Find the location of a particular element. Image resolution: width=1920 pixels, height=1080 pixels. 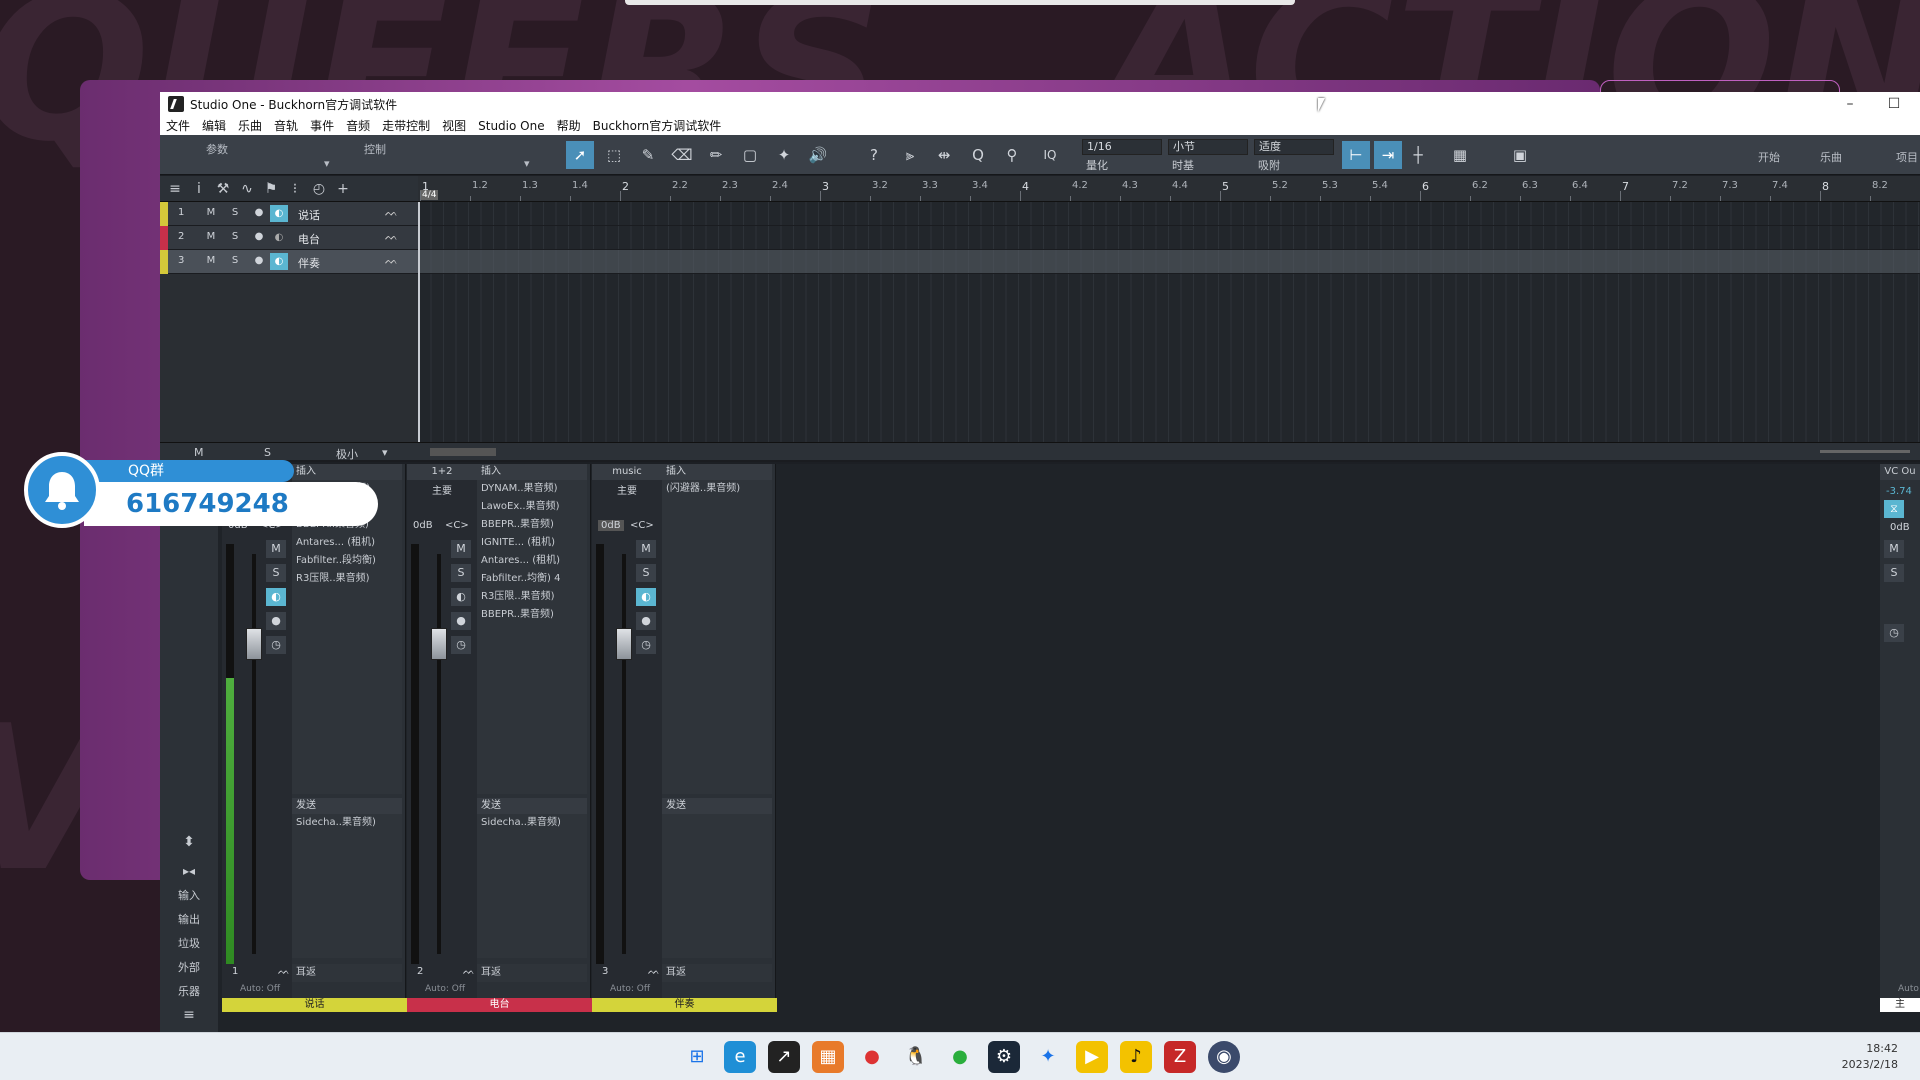

snap-select: 适度 is located at coordinates (1294, 147).